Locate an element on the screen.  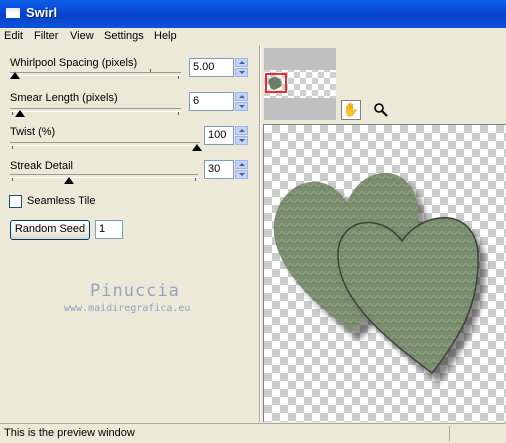
menu-edit: Edit is located at coordinates (13, 36).